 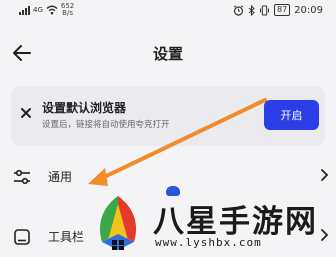 What do you see at coordinates (24, 10) in the screenshot?
I see `signal-icon` at bounding box center [24, 10].